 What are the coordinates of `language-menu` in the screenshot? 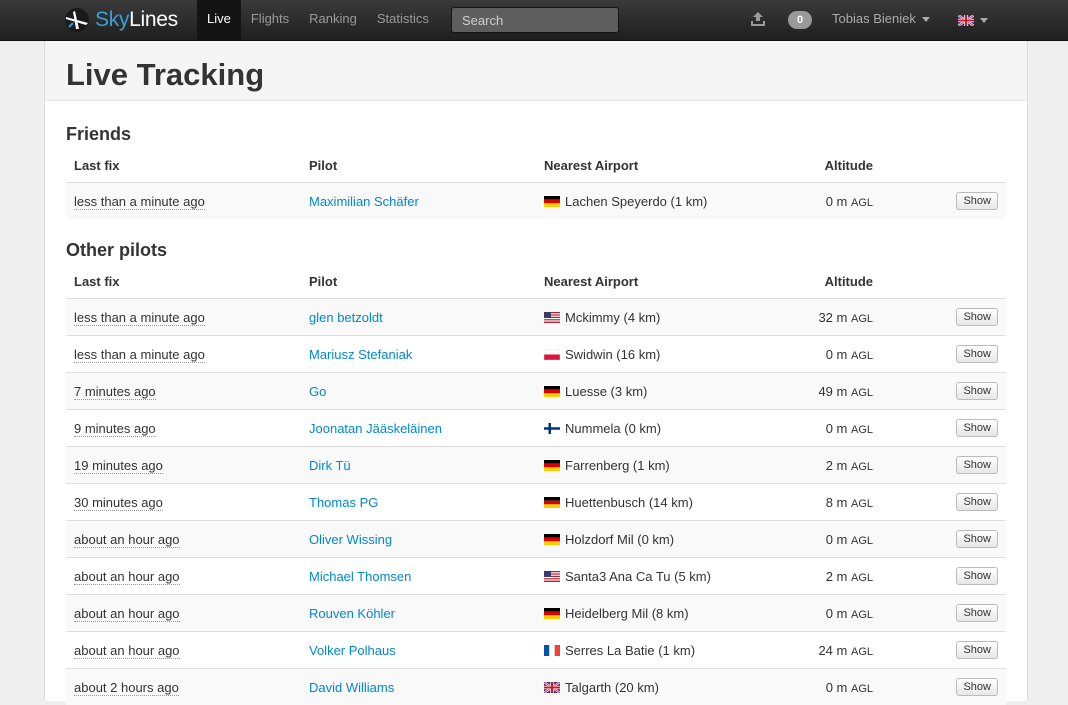 It's located at (973, 20).